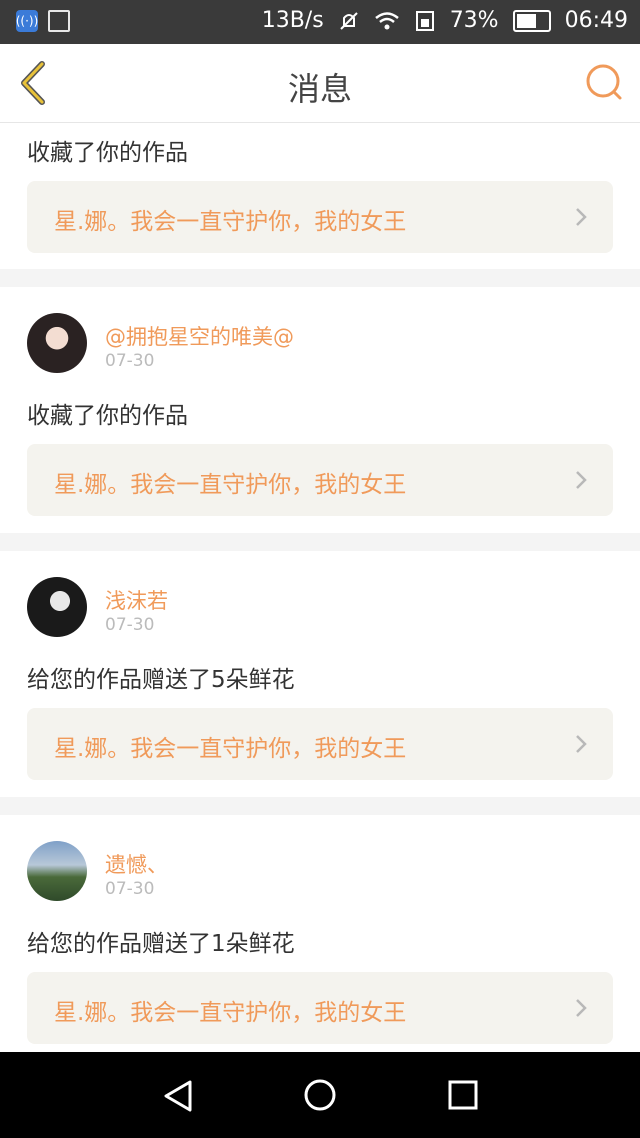 The width and height of the screenshot is (640, 1138). What do you see at coordinates (596, 20) in the screenshot?
I see `clock: 06:49` at bounding box center [596, 20].